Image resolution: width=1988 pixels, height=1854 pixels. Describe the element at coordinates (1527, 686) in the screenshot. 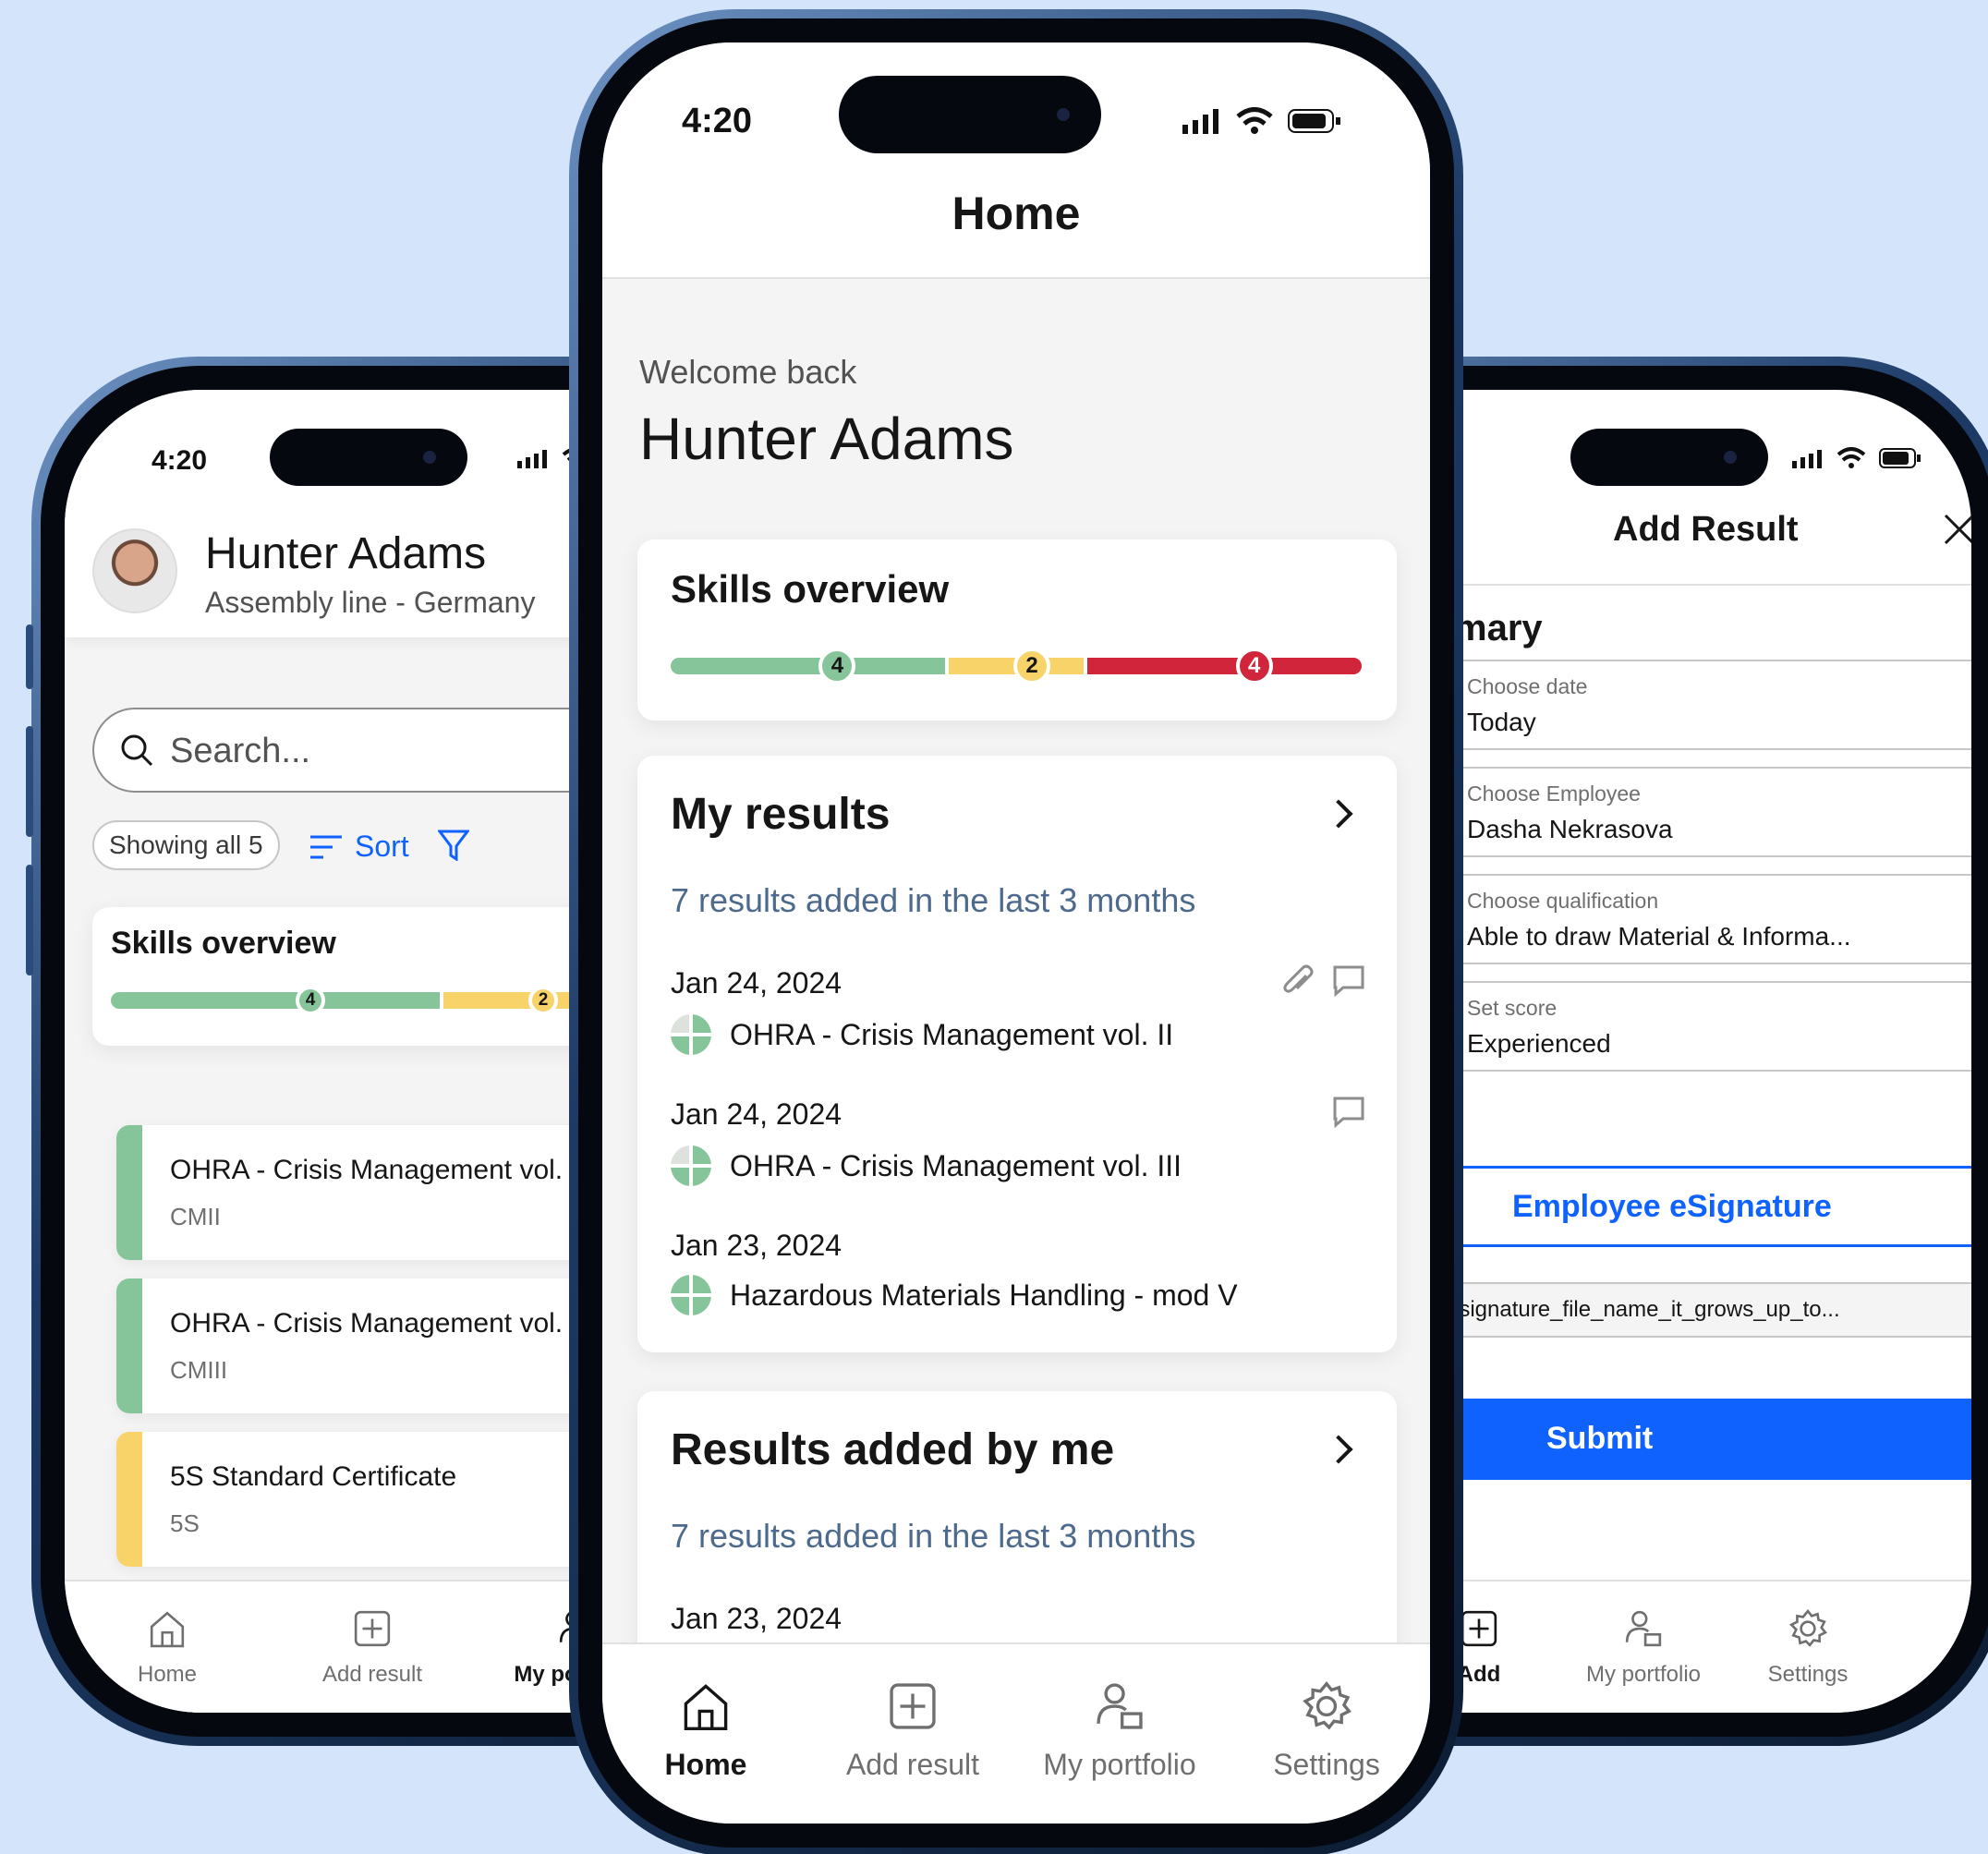

I see `field-label: Choose date` at that location.